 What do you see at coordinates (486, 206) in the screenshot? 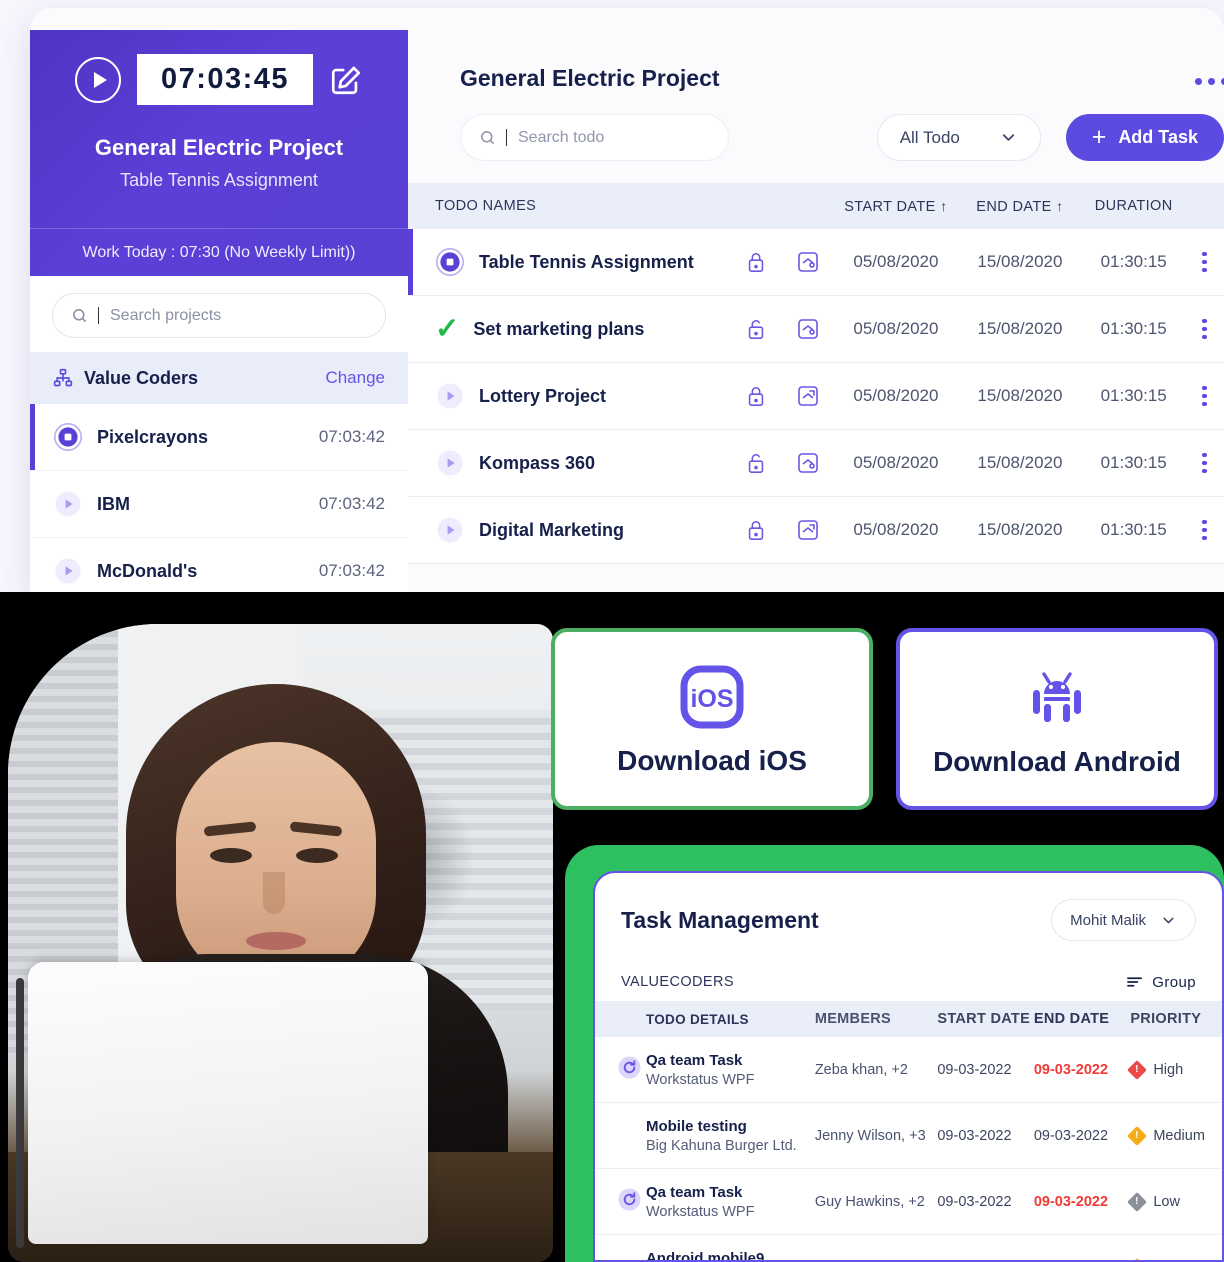
I see `column-header-name: TODO NAMES` at bounding box center [486, 206].